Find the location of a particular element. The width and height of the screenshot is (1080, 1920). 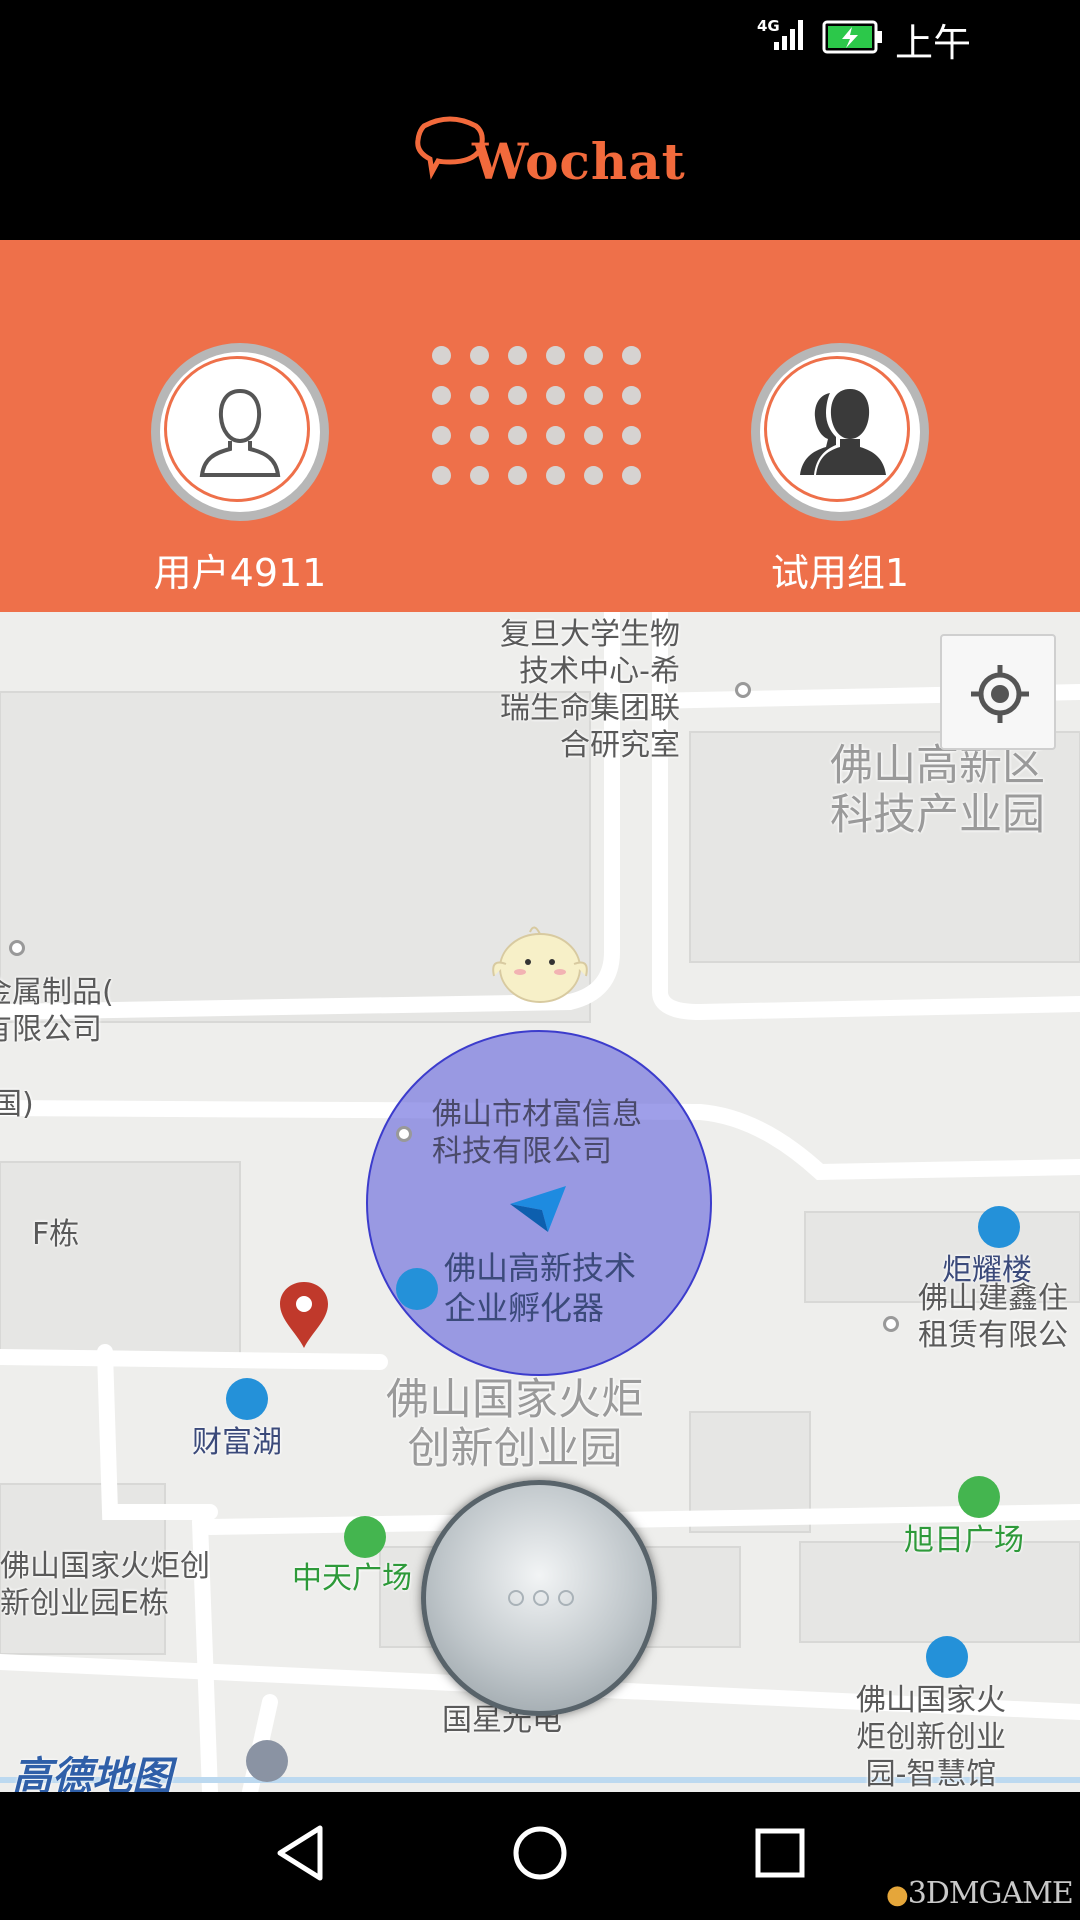

map-label-caifu-info: 佛山市材富信息 科技有限公司 is located at coordinates (537, 1133).